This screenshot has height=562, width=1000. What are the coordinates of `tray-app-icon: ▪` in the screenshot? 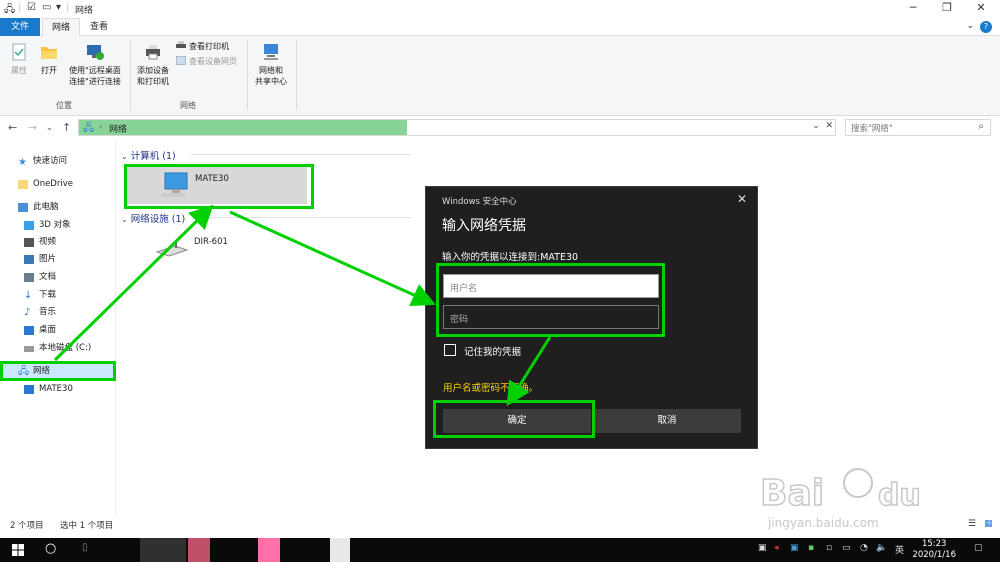 It's located at (811, 548).